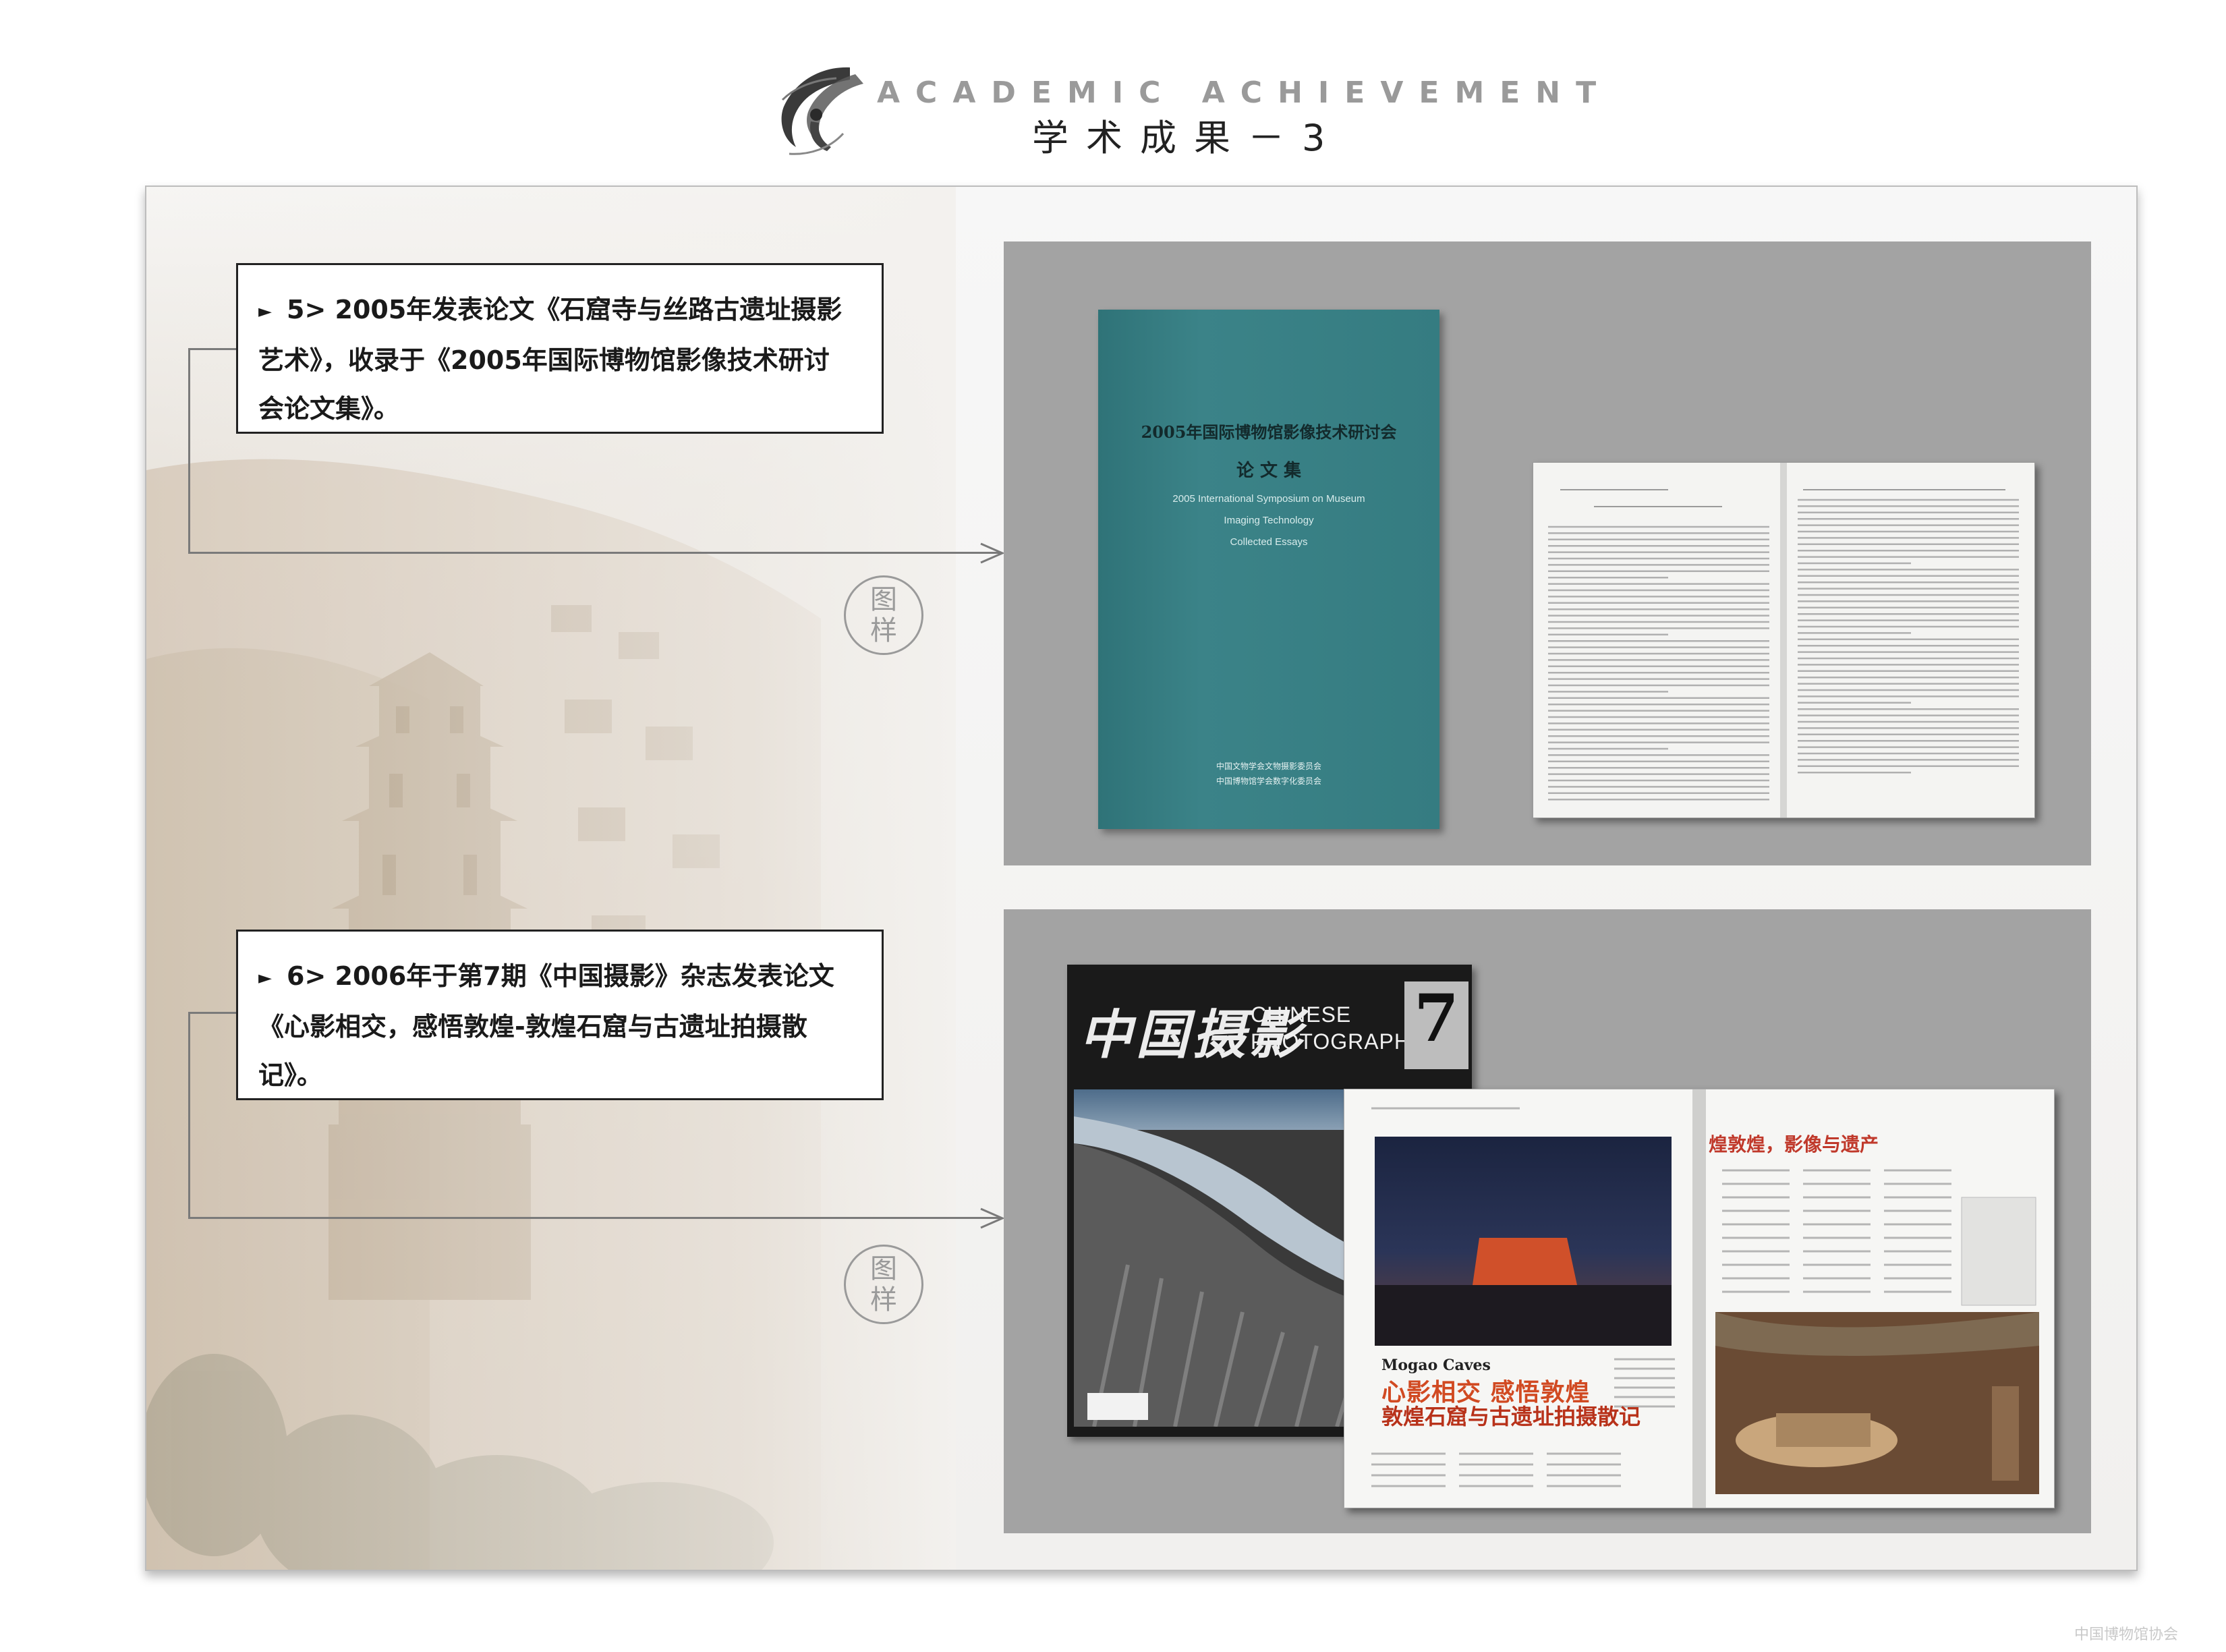 The height and width of the screenshot is (1652, 2226). What do you see at coordinates (1301, 1014) in the screenshot?
I see `magazine-title-en-1: CHINESE` at bounding box center [1301, 1014].